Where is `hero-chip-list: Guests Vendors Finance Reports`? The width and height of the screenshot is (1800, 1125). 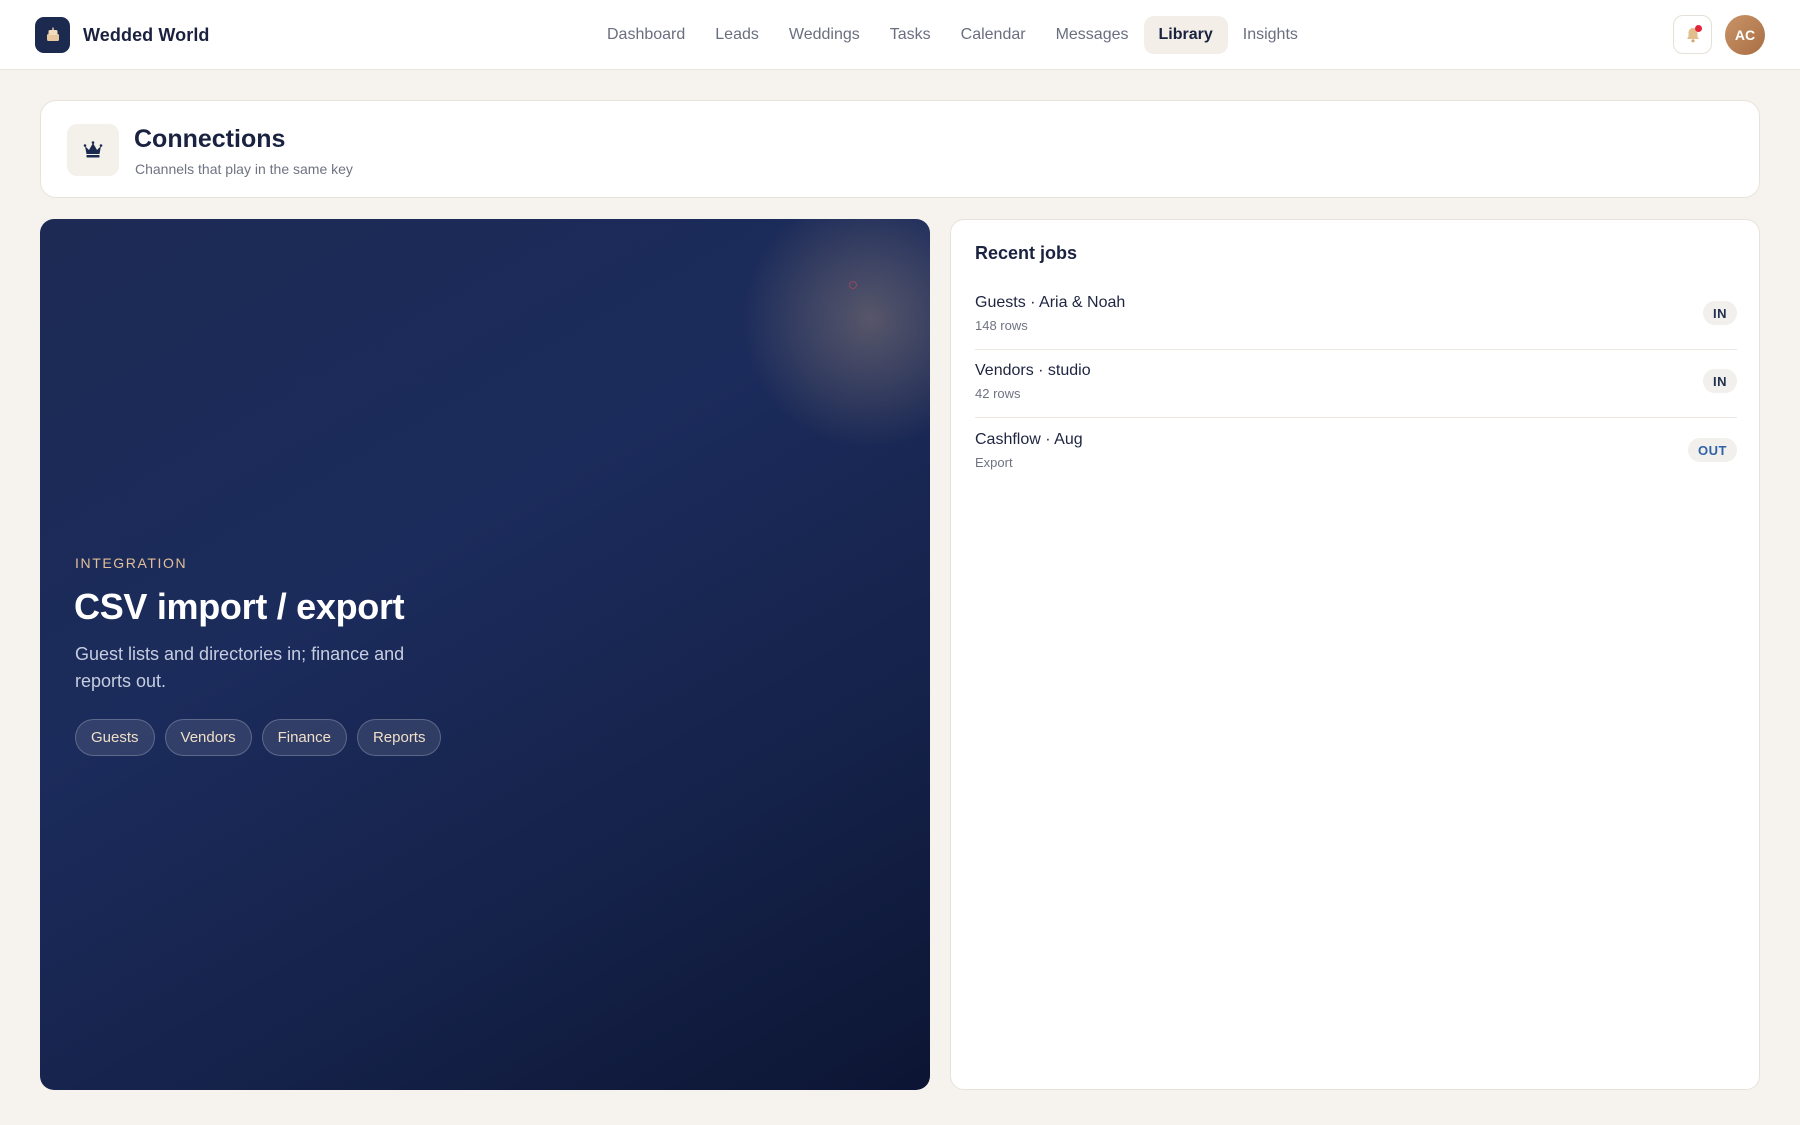
hero-chip-list: Guests Vendors Finance Reports is located at coordinates (258, 737).